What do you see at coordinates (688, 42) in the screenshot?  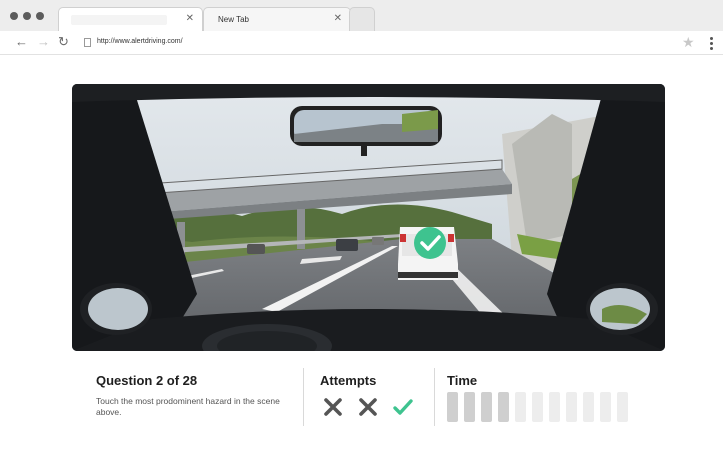 I see `bookmark-star-icon: ★` at bounding box center [688, 42].